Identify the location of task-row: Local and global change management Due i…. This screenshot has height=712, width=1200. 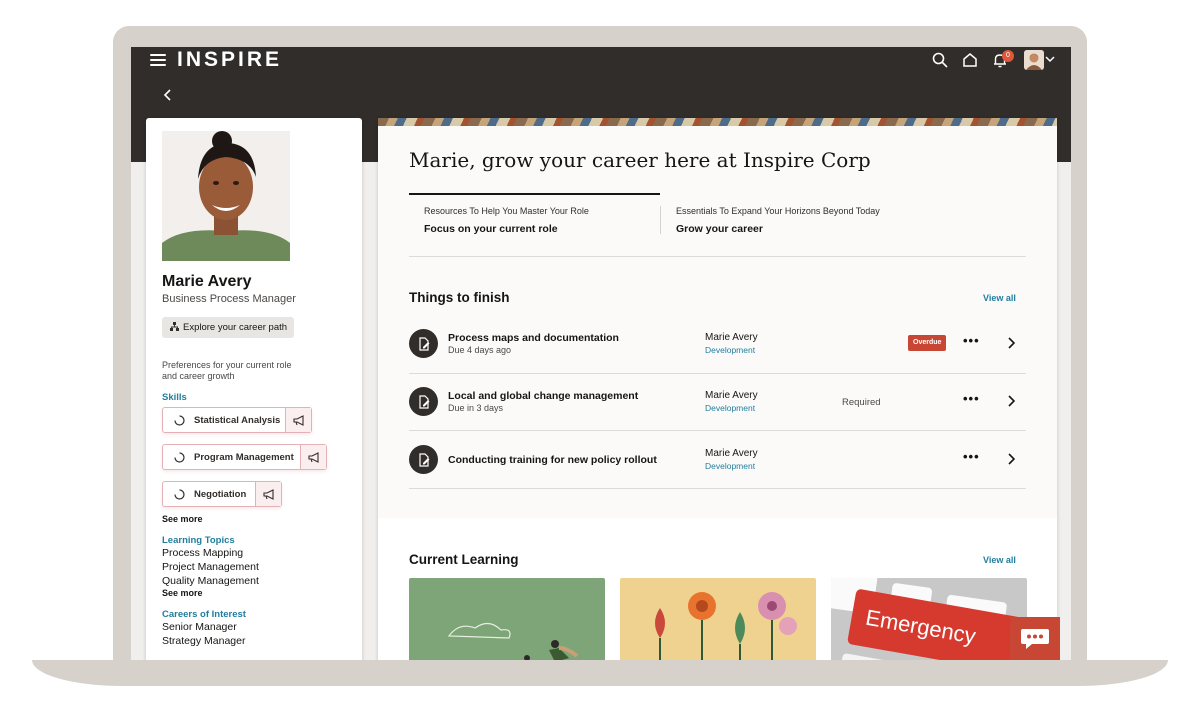
(717, 402).